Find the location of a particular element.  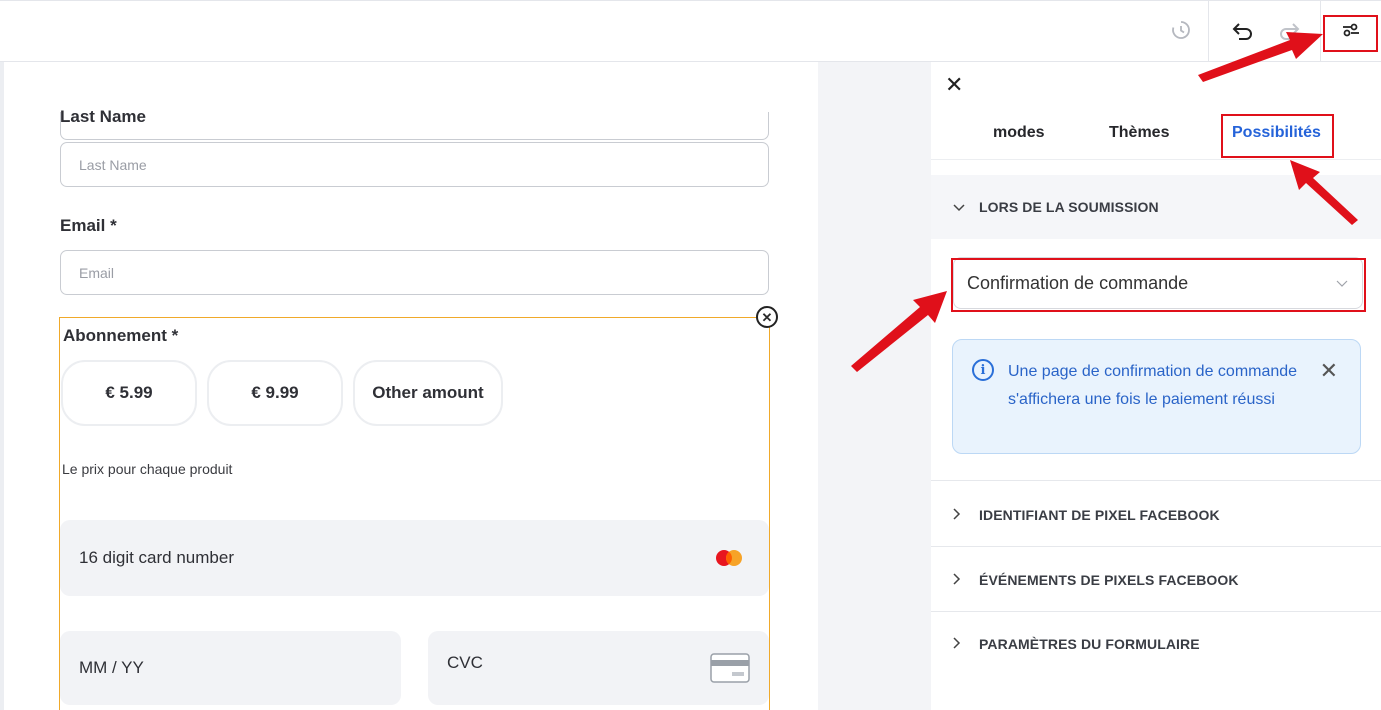

cvc-placeholder: CVC is located at coordinates (465, 662).